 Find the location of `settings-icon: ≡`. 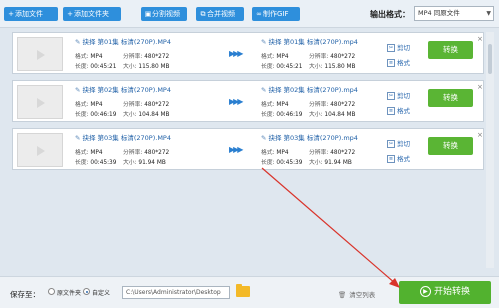

settings-icon: ≡ is located at coordinates (391, 159).